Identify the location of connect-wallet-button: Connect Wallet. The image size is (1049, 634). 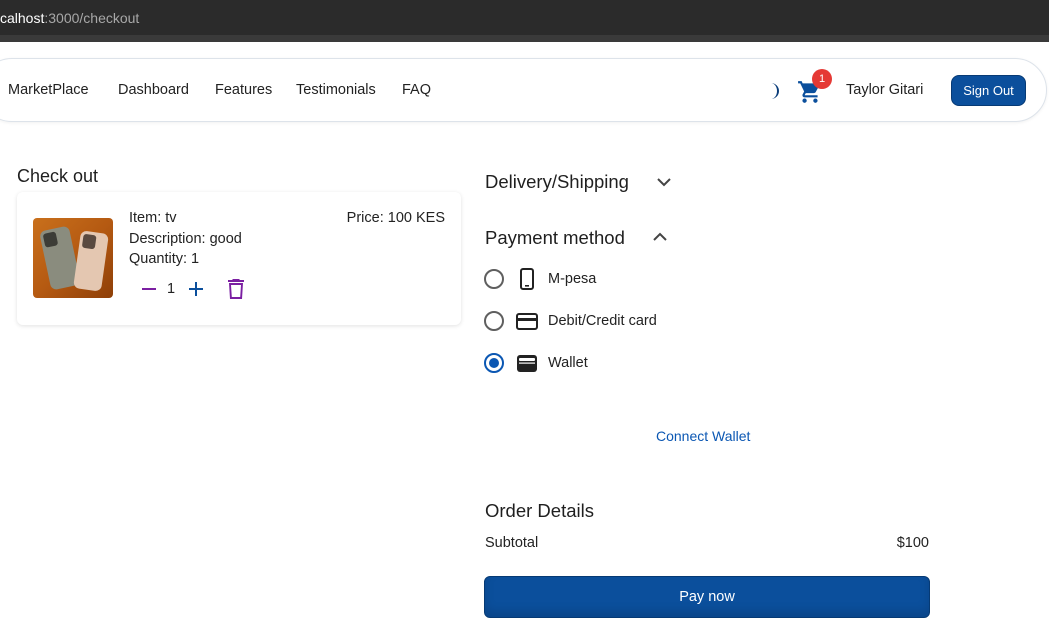
(703, 436).